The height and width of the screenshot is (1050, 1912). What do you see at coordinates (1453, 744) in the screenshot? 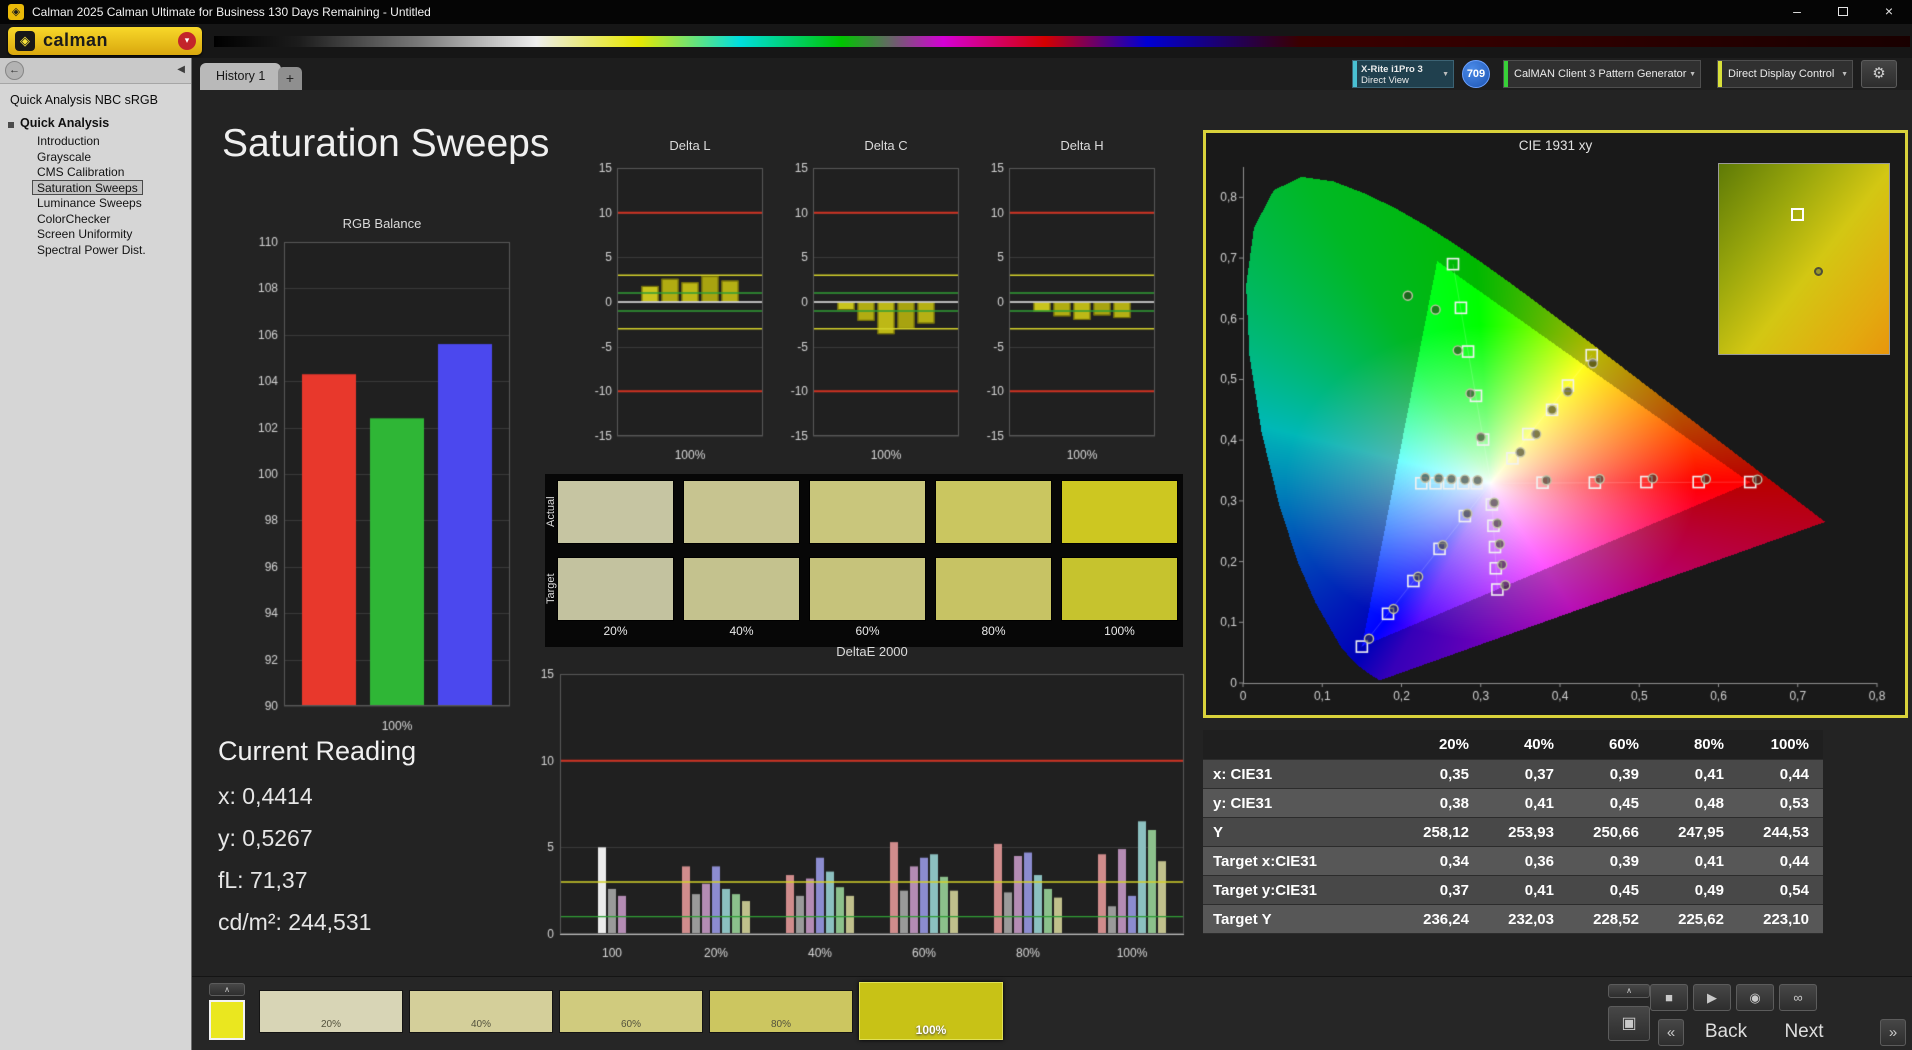
I see `table-header-cell: 20%` at bounding box center [1453, 744].